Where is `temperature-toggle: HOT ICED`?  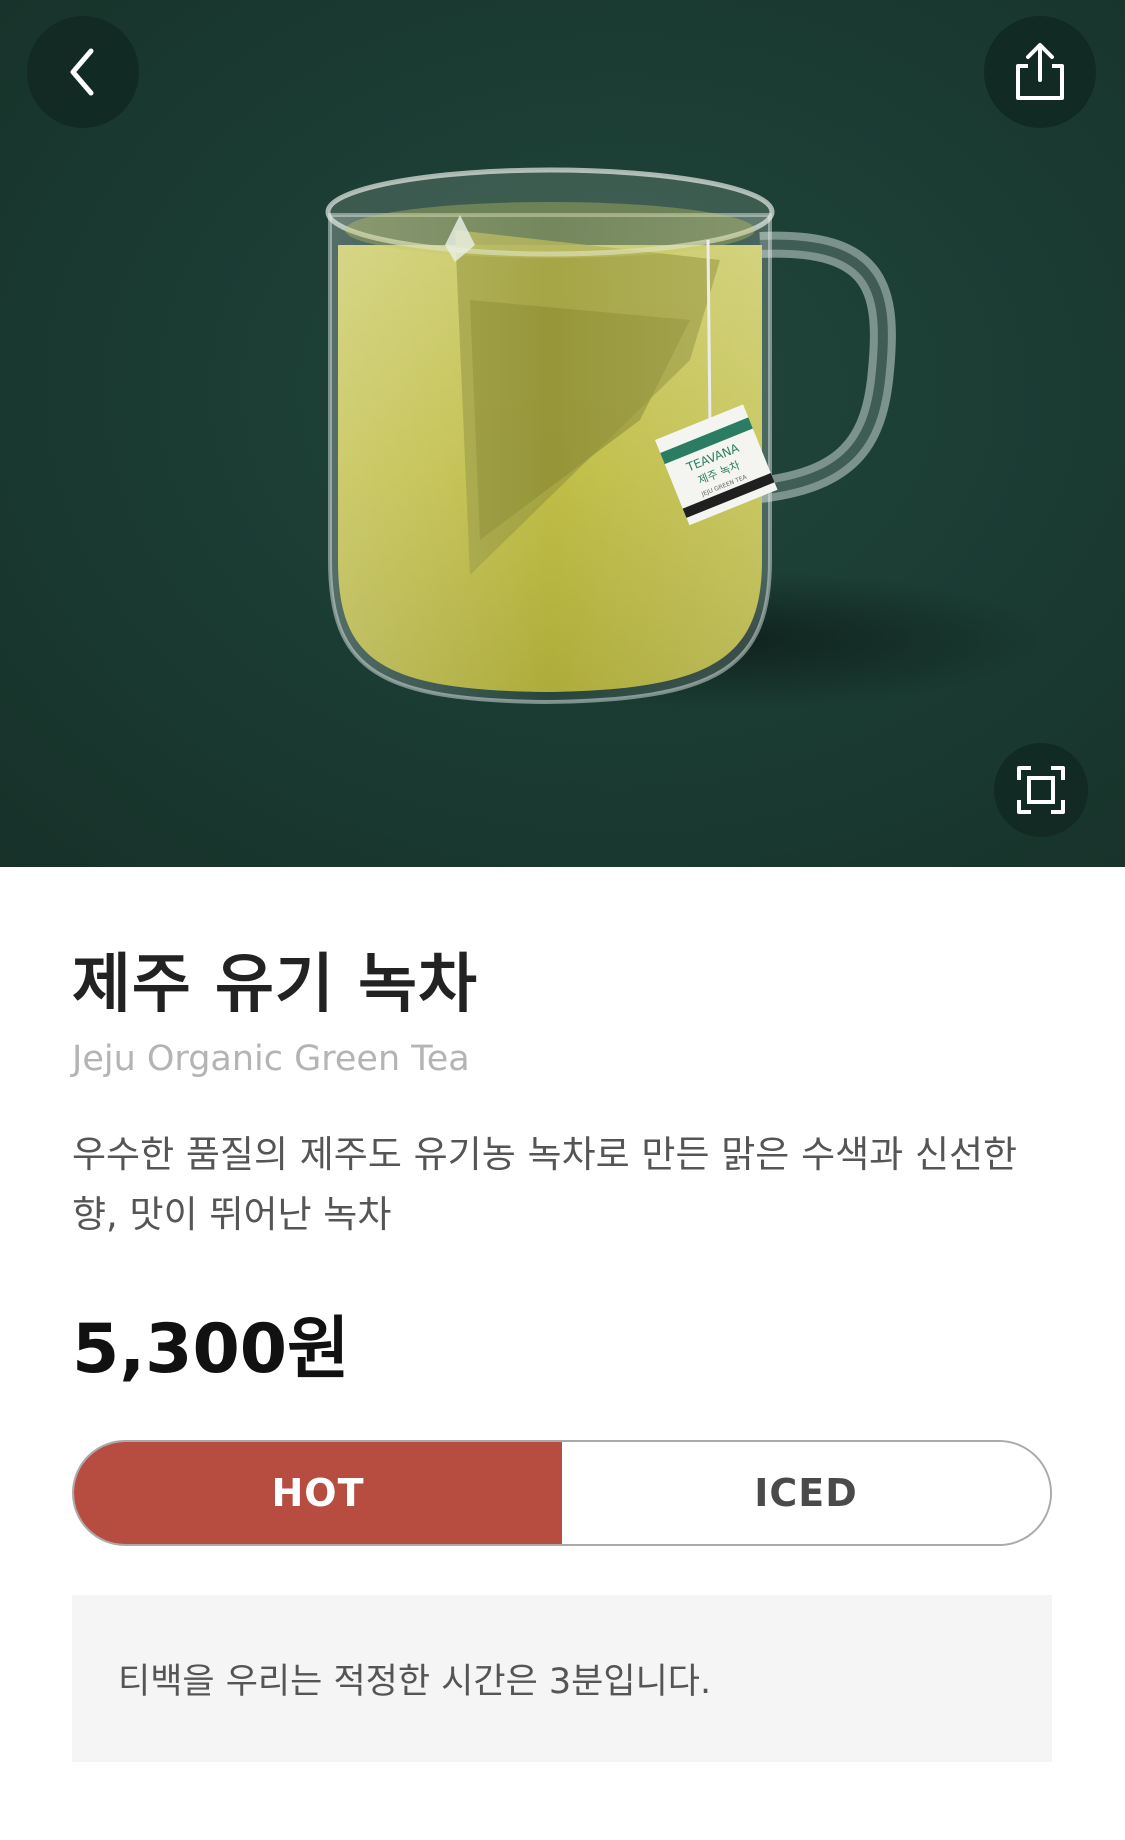
temperature-toggle: HOT ICED is located at coordinates (562, 1493).